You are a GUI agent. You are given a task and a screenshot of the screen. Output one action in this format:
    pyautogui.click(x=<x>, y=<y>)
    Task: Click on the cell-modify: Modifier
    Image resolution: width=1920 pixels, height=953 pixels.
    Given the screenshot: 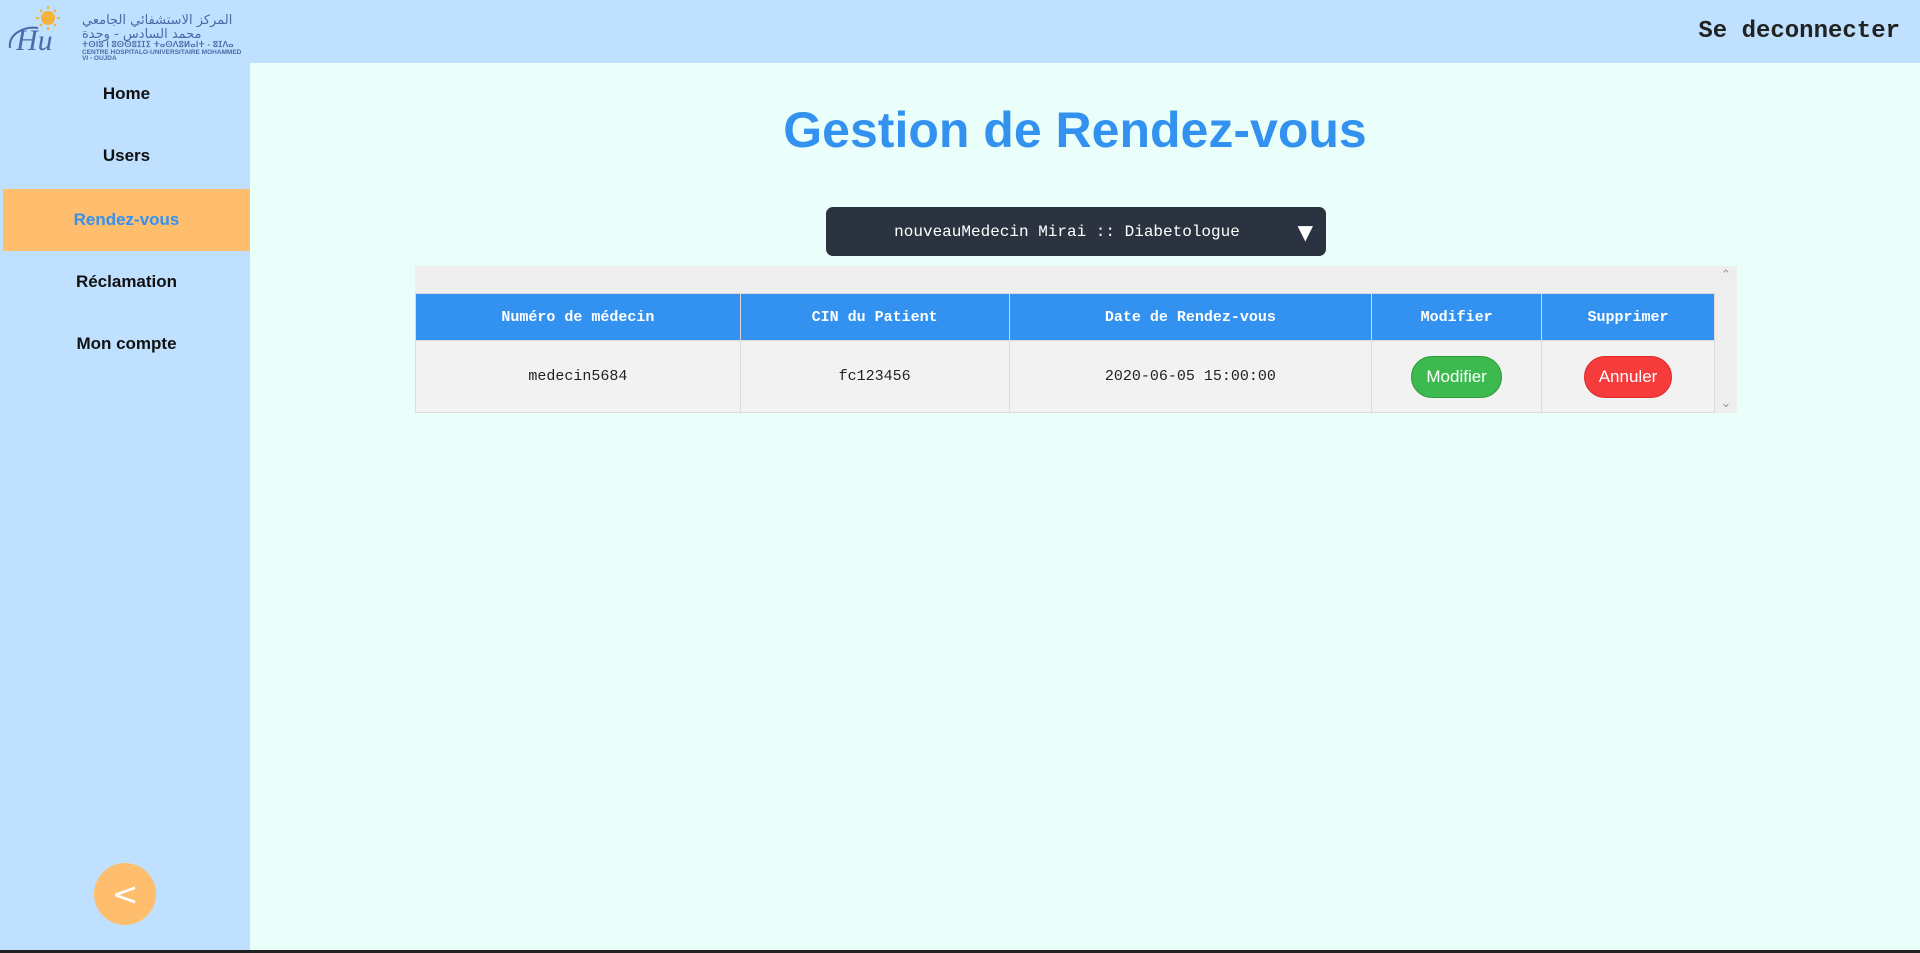 What is the action you would take?
    pyautogui.click(x=1457, y=376)
    